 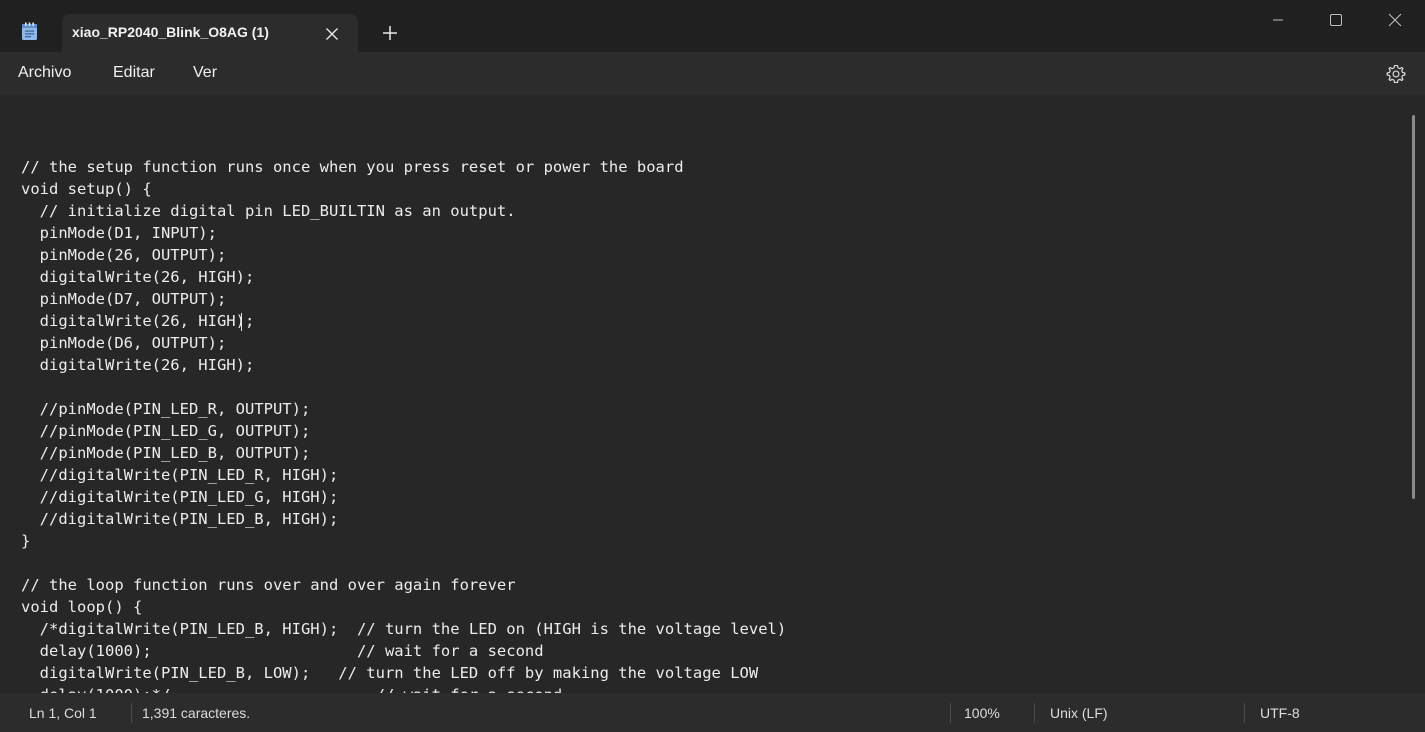 I want to click on menu-ver: Ver, so click(x=205, y=73).